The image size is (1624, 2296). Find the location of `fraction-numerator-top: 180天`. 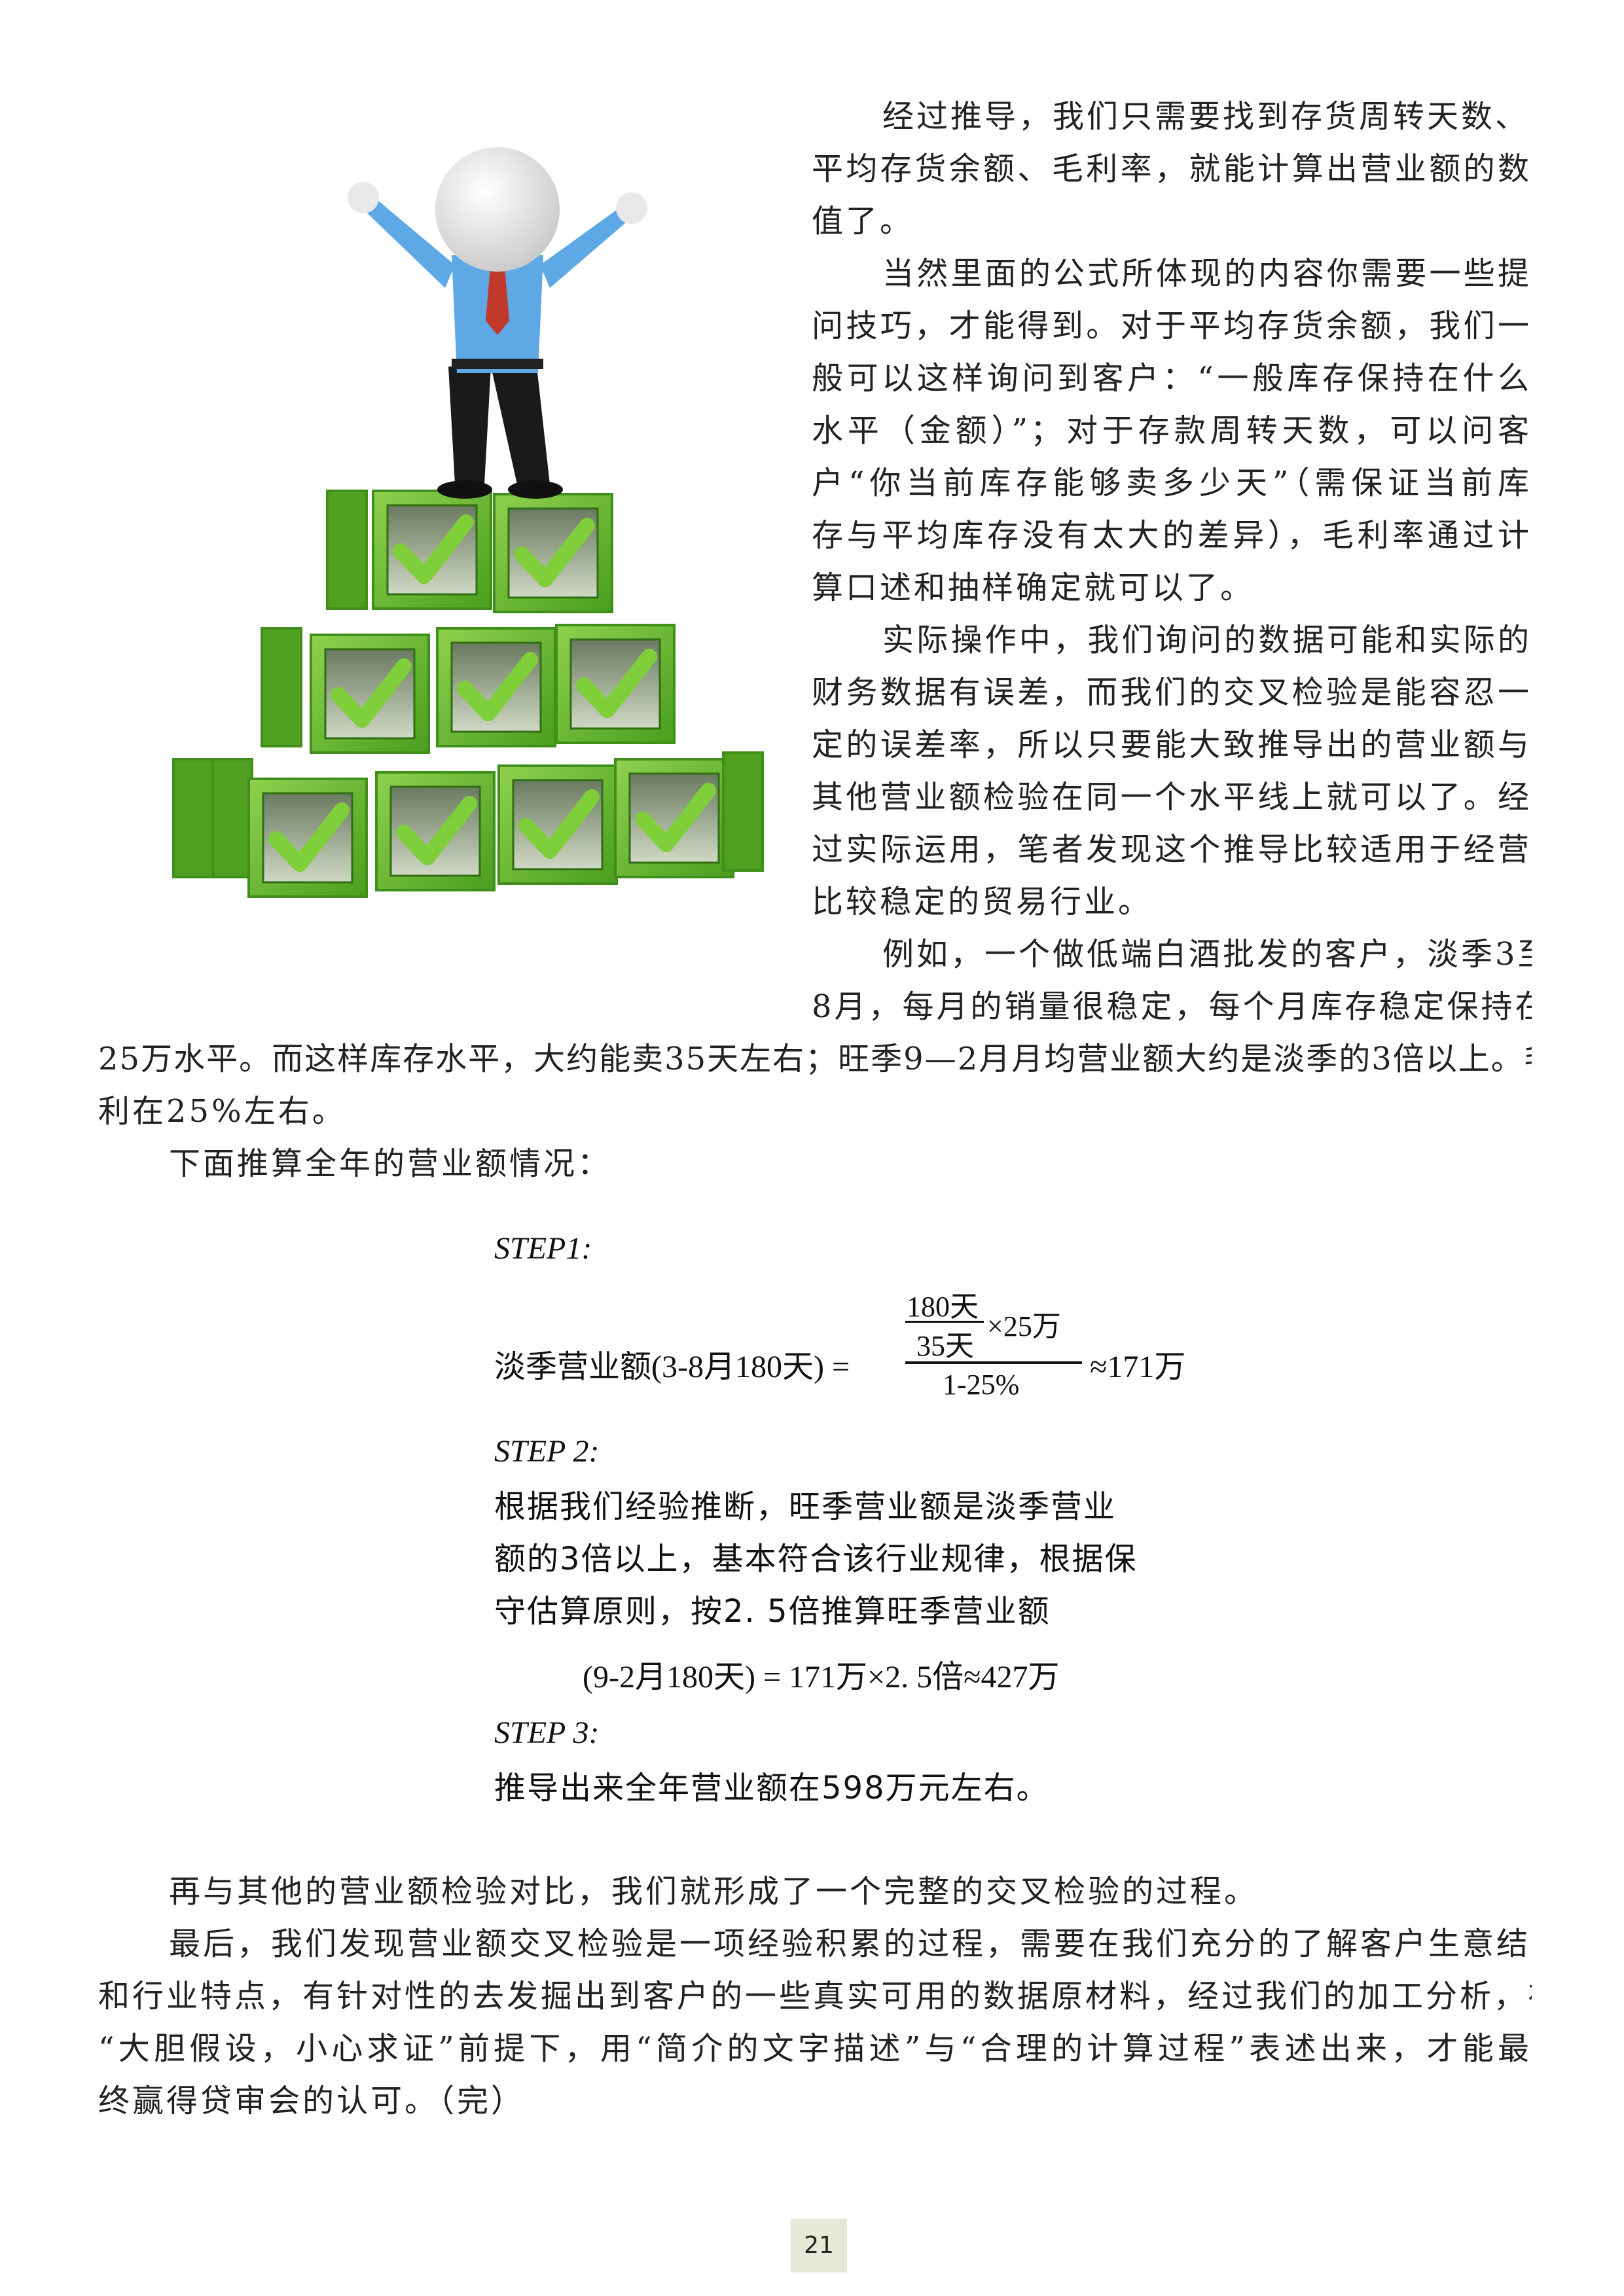

fraction-numerator-top: 180天 is located at coordinates (943, 1307).